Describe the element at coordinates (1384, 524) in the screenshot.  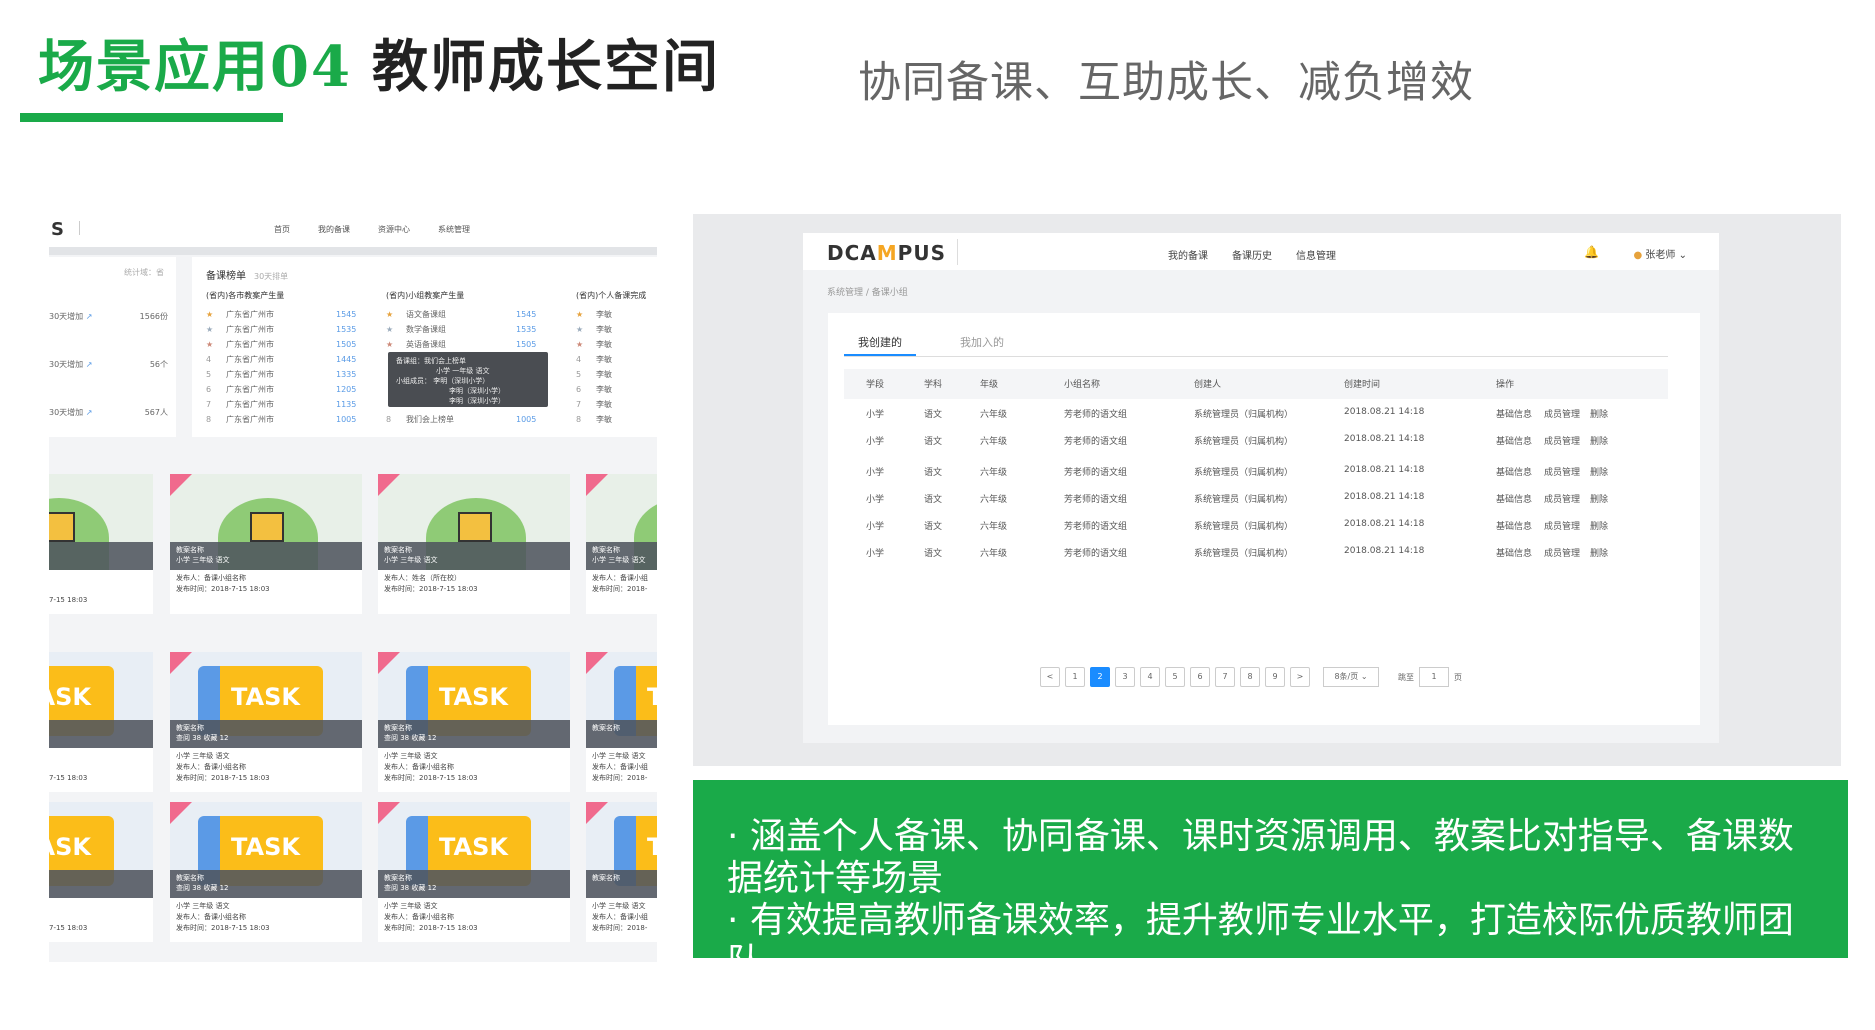
I see `table-cell: 2018.08.21 14:18` at that location.